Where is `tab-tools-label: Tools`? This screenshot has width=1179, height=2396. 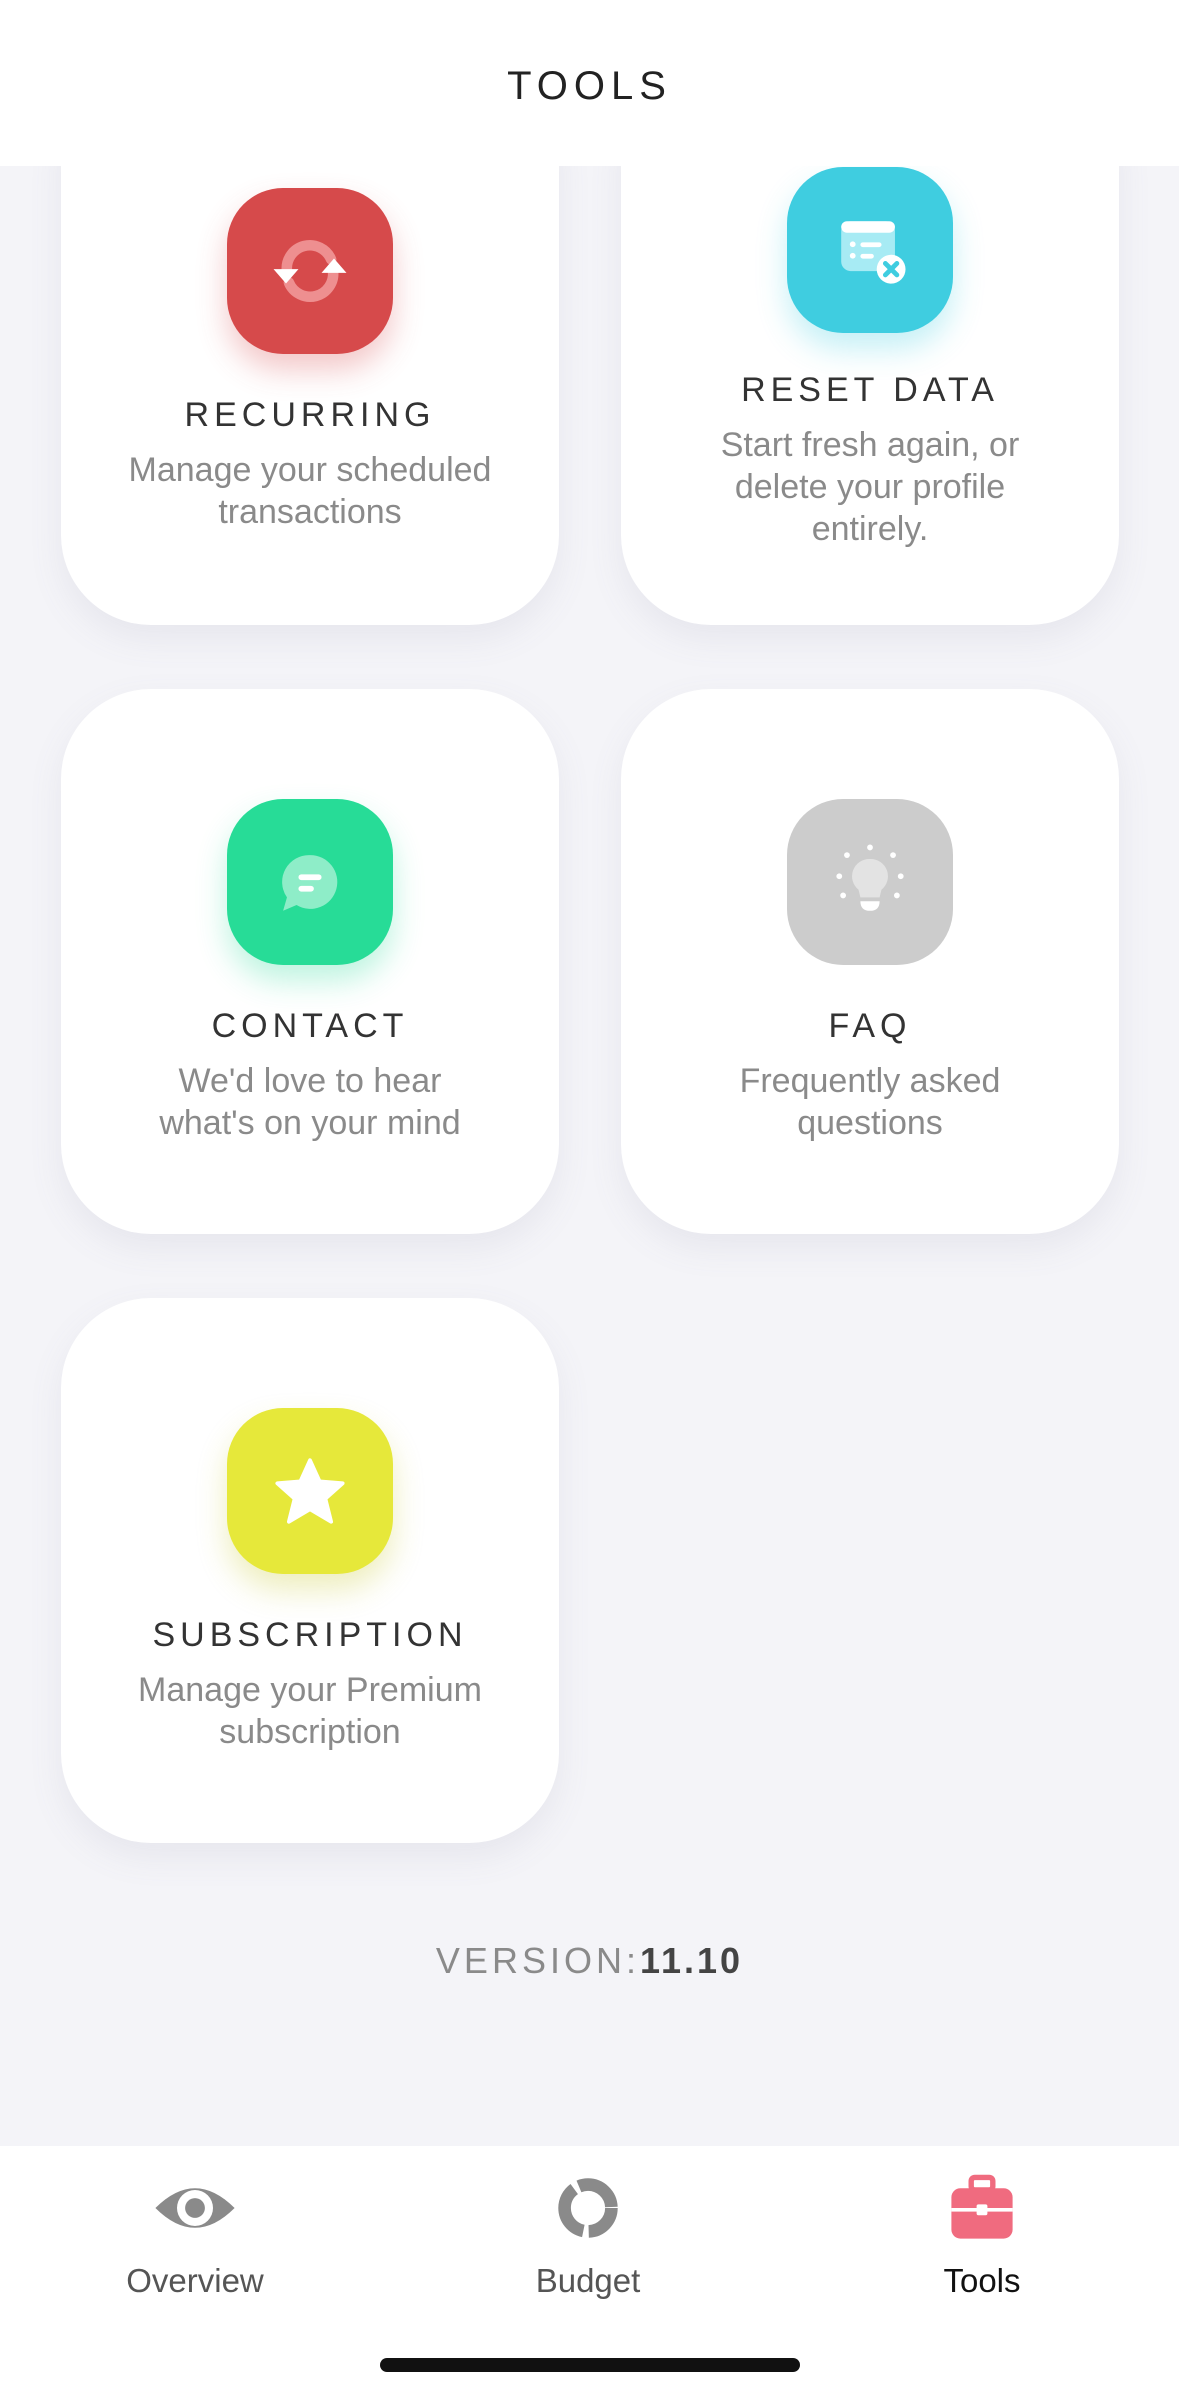
tab-tools-label: Tools is located at coordinates (982, 2280).